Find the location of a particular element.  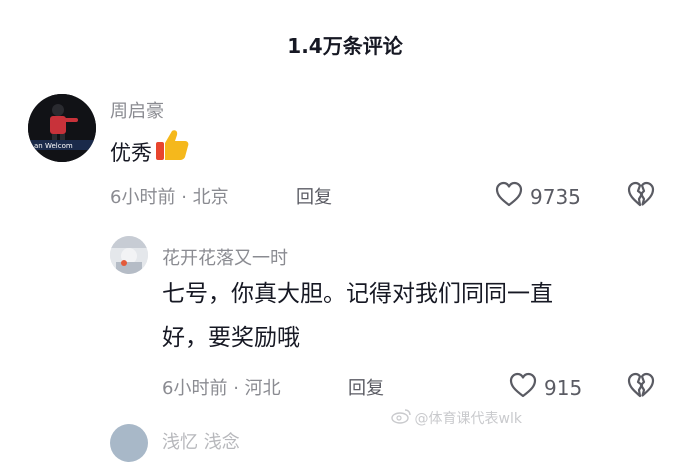

comment-meta: 6小时前 · 河北 is located at coordinates (221, 388).